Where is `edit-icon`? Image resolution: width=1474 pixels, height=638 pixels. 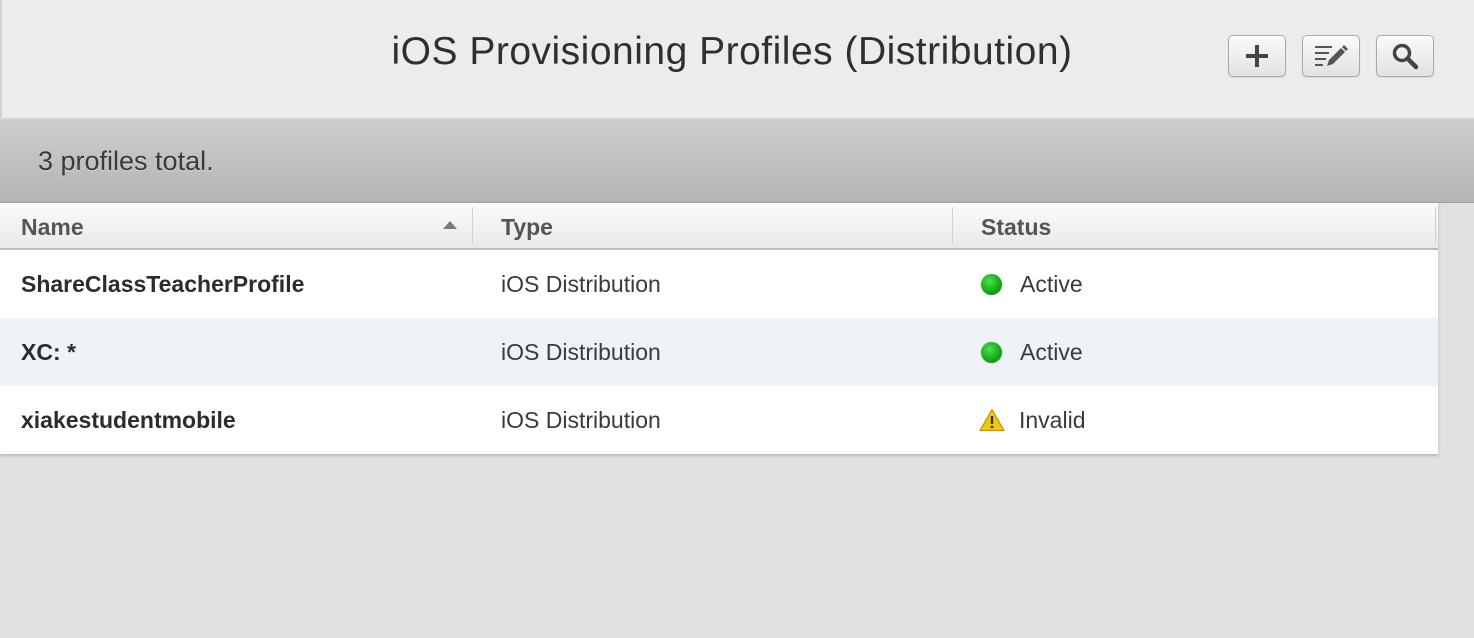 edit-icon is located at coordinates (1331, 55).